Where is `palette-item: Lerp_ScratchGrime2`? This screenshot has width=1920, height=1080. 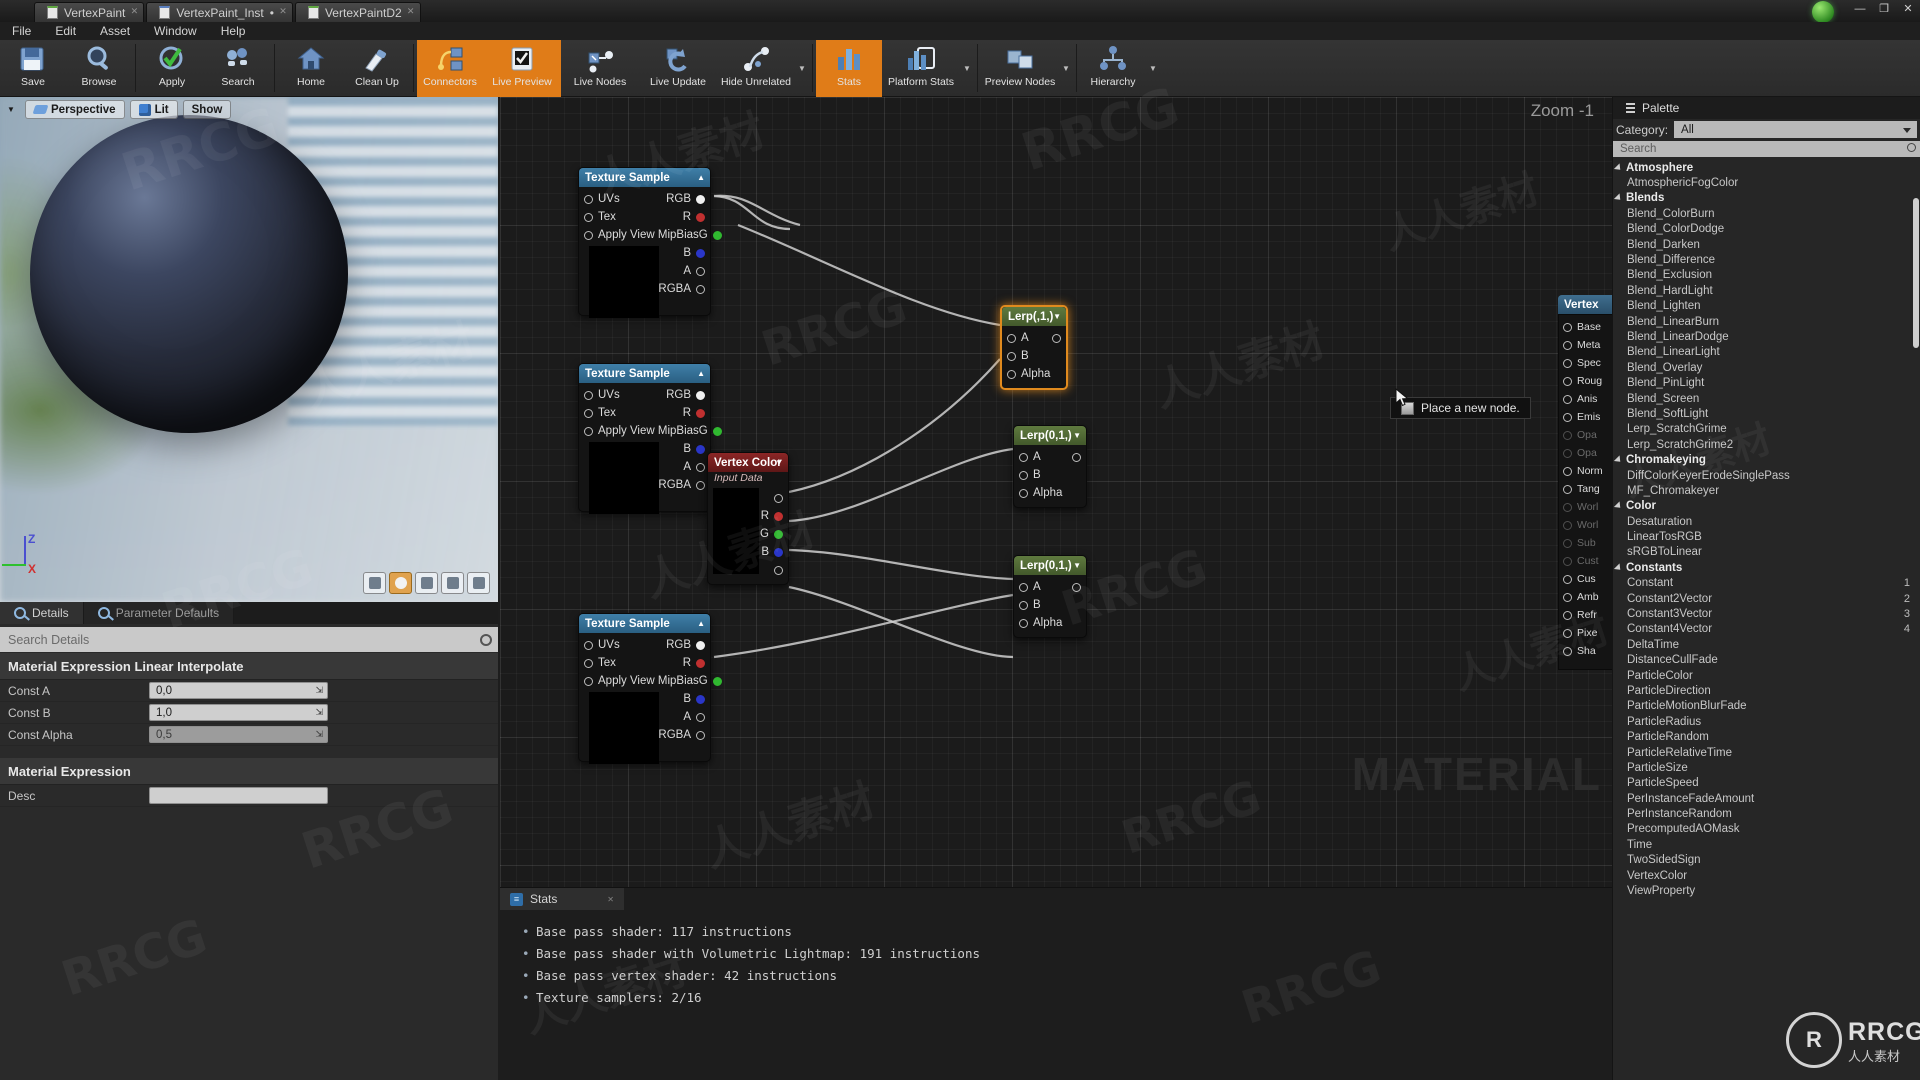
palette-item: Lerp_ScratchGrime2 is located at coordinates (1766, 444).